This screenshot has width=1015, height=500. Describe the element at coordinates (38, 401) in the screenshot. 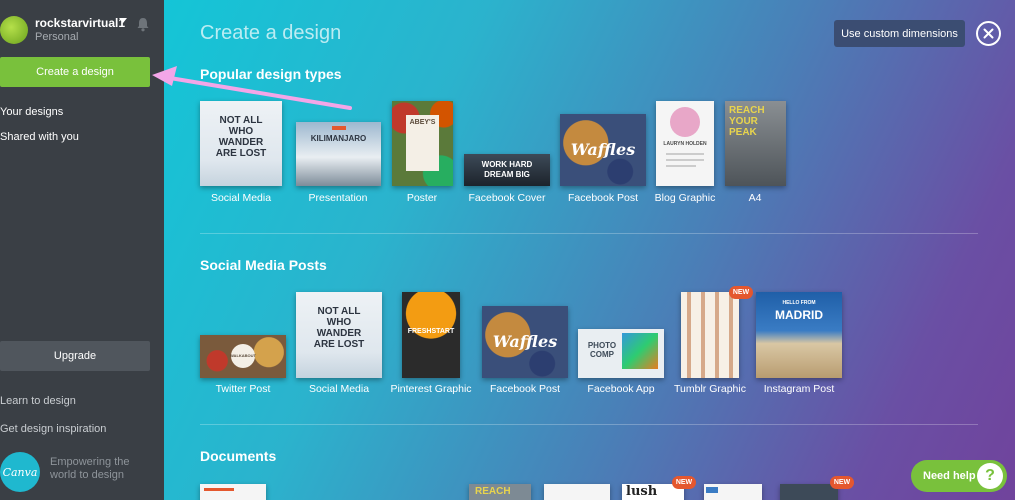

I see `learn-to-design-link: Learn to design` at that location.